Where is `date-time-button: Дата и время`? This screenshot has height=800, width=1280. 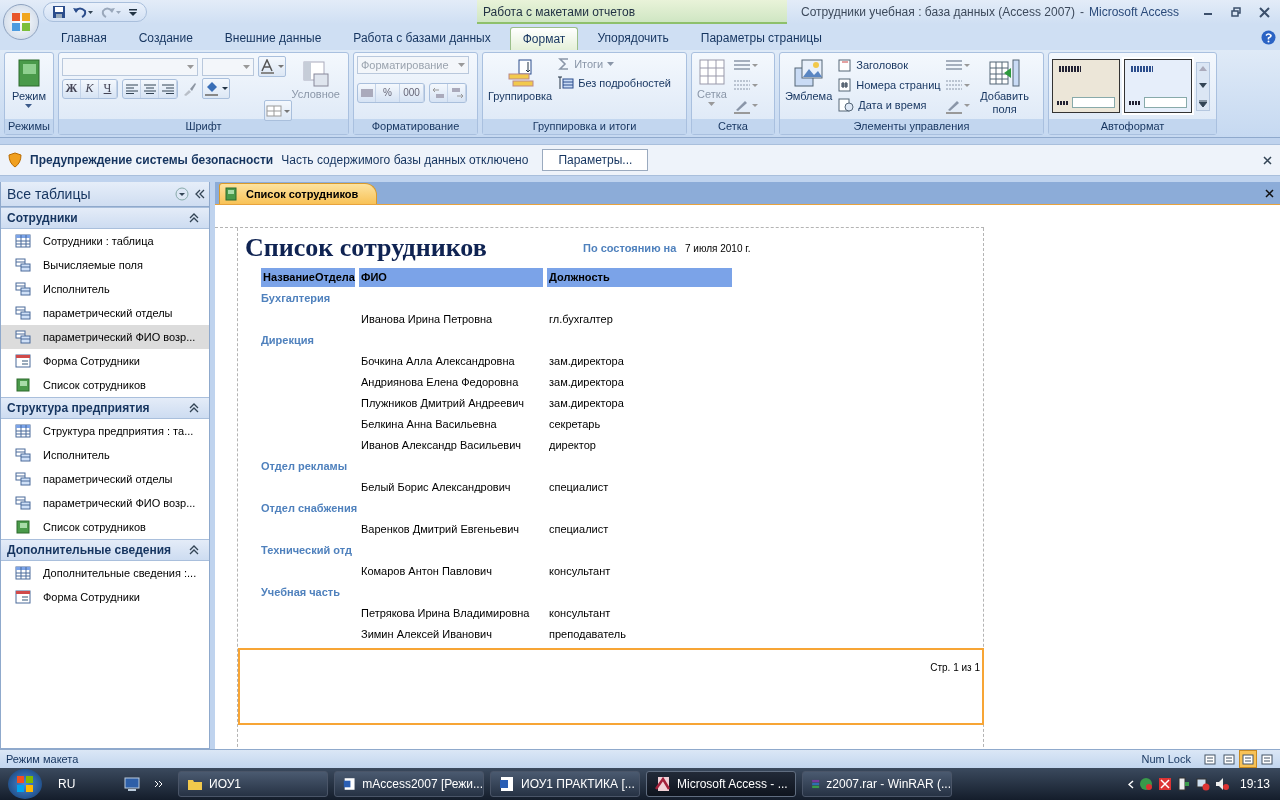
date-time-button: Дата и время is located at coordinates (889, 105).